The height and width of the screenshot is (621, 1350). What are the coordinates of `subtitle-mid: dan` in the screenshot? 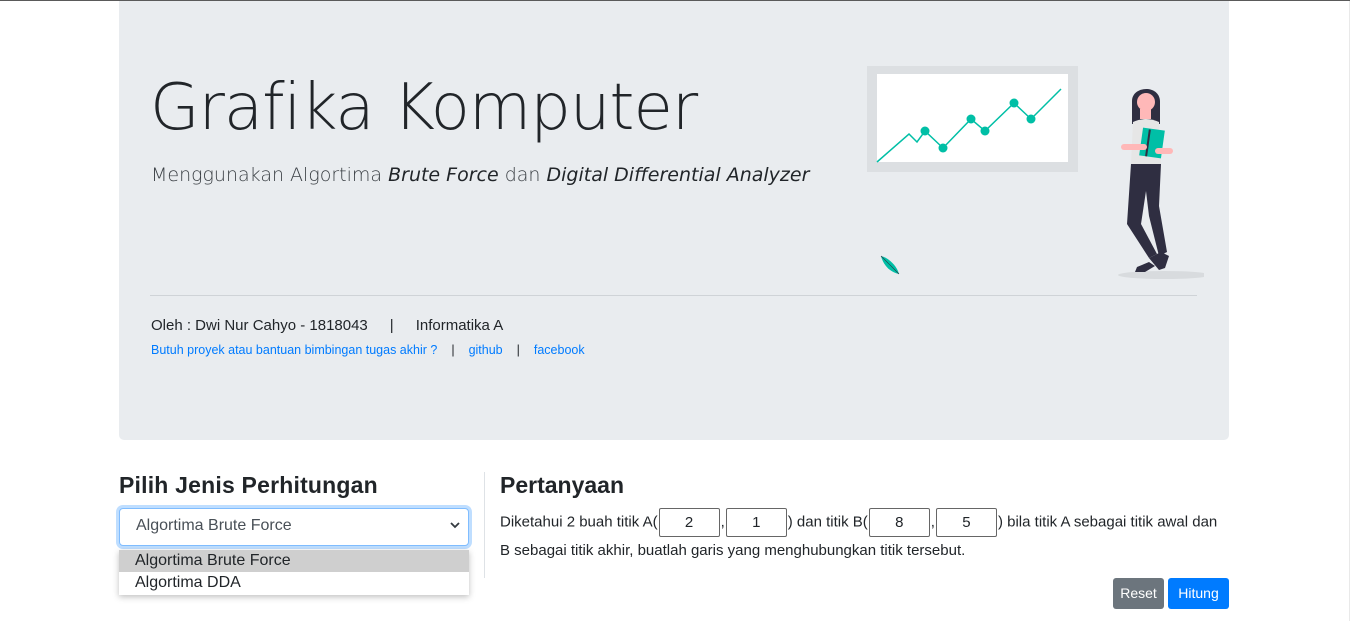 It's located at (522, 175).